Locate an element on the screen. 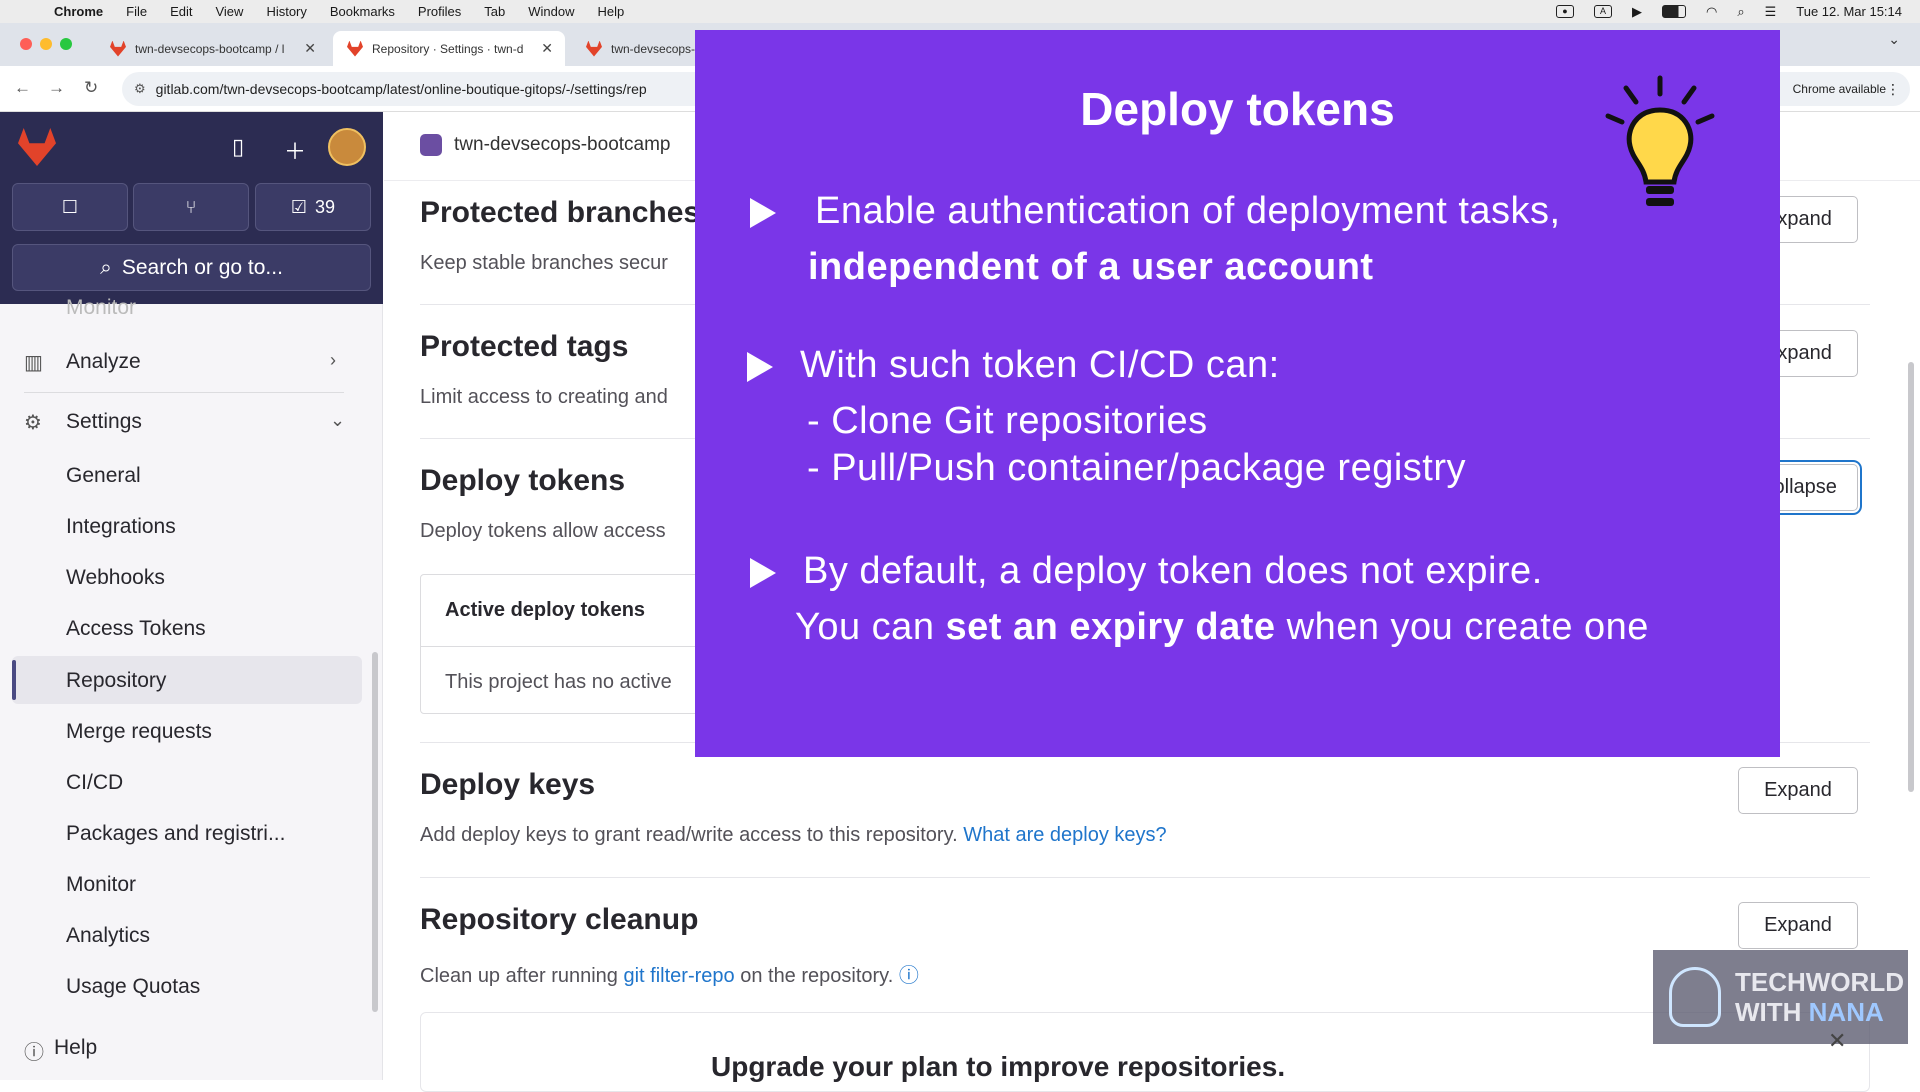 This screenshot has height=1092, width=1920. text-fragment: You can is located at coordinates (865, 627).